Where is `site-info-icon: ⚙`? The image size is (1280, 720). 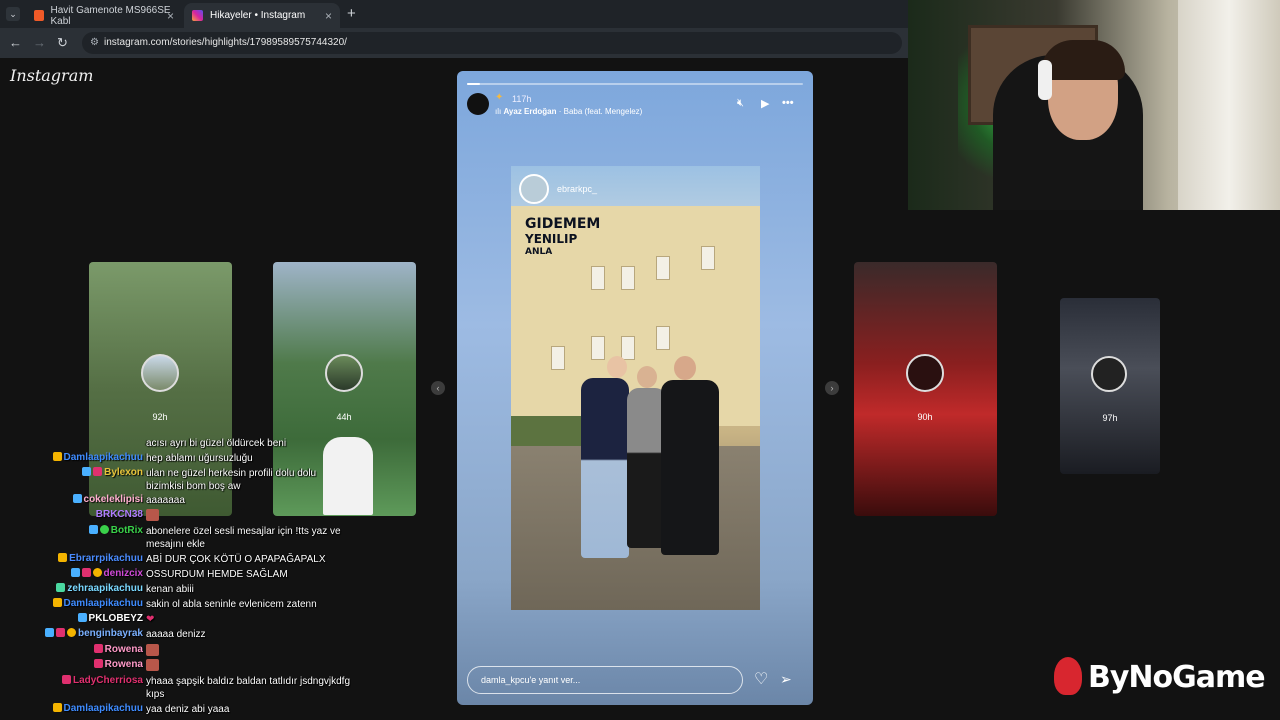 site-info-icon: ⚙ is located at coordinates (94, 43).